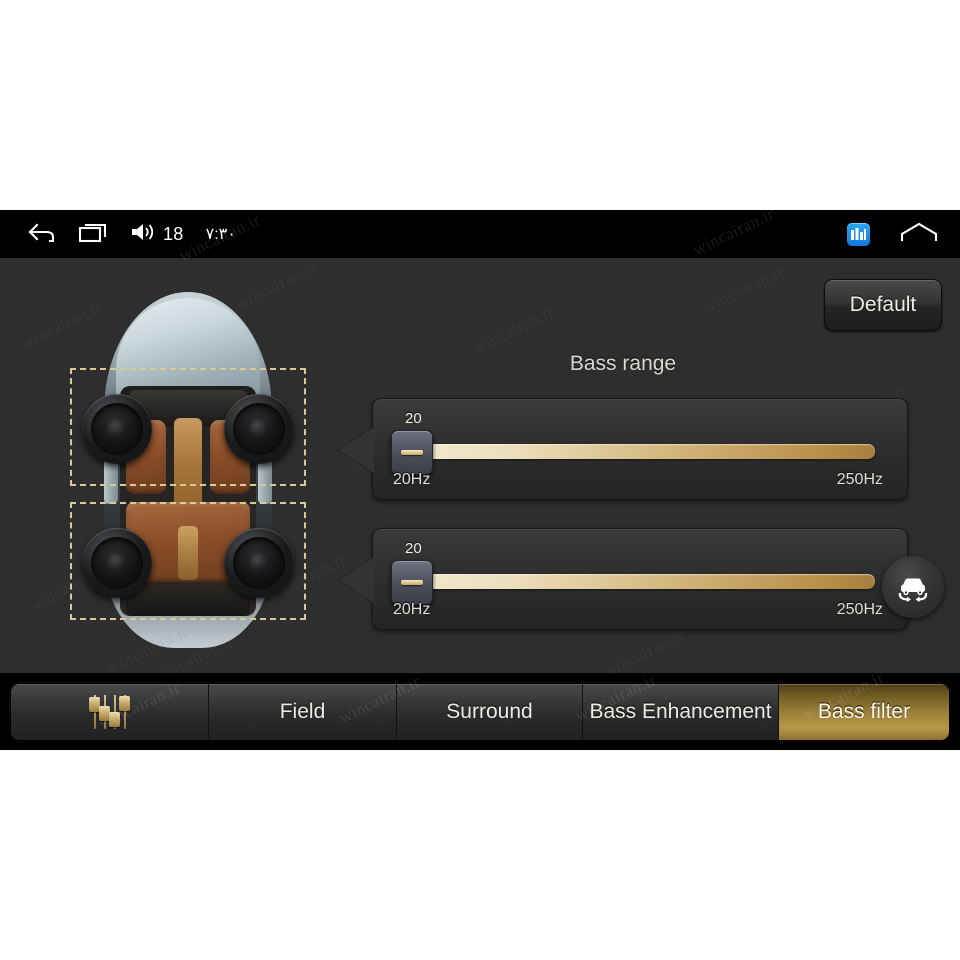 The width and height of the screenshot is (960, 960). I want to click on car-rotate-icon, so click(913, 587).